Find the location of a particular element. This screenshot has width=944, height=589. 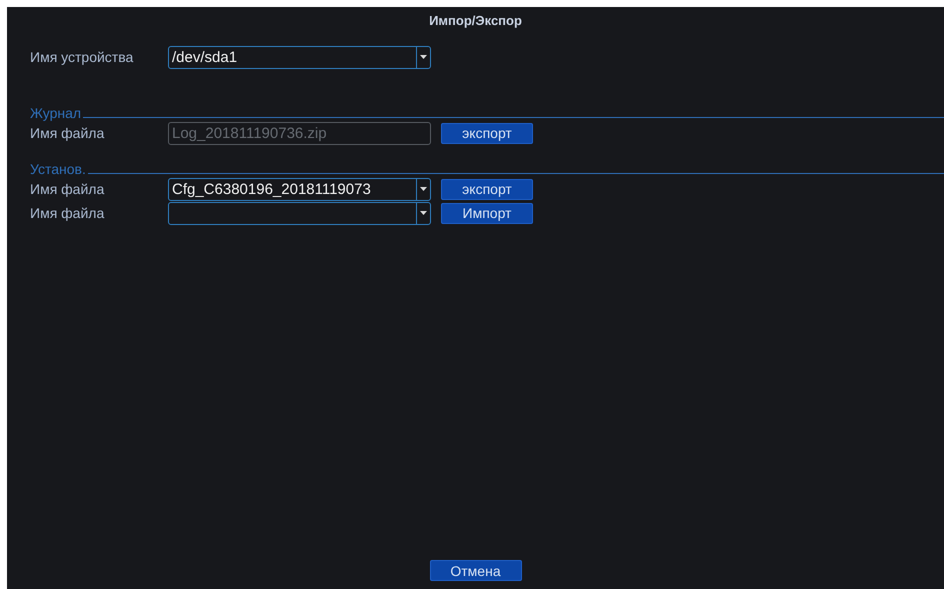

window-title: Импор/Экспор is located at coordinates (475, 20).